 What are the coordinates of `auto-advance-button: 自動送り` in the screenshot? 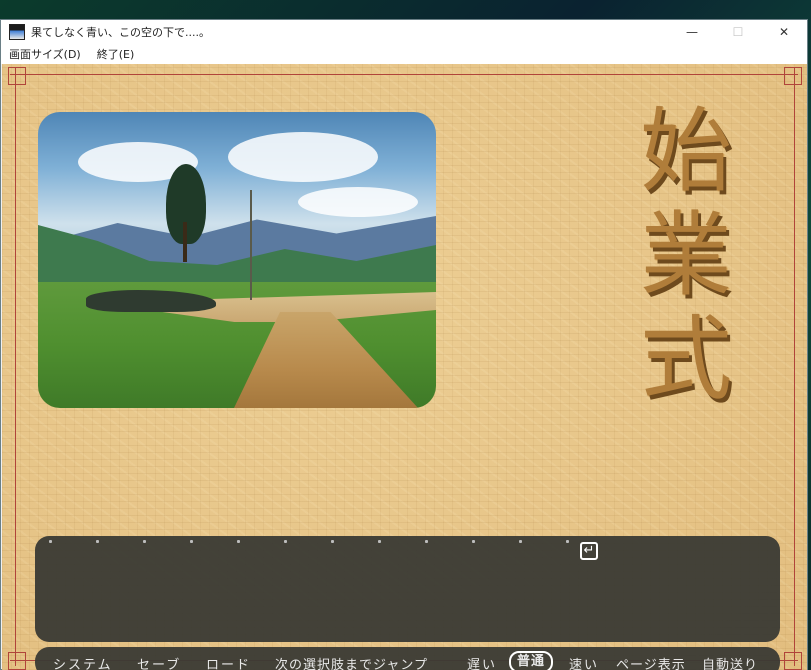 It's located at (730, 662).